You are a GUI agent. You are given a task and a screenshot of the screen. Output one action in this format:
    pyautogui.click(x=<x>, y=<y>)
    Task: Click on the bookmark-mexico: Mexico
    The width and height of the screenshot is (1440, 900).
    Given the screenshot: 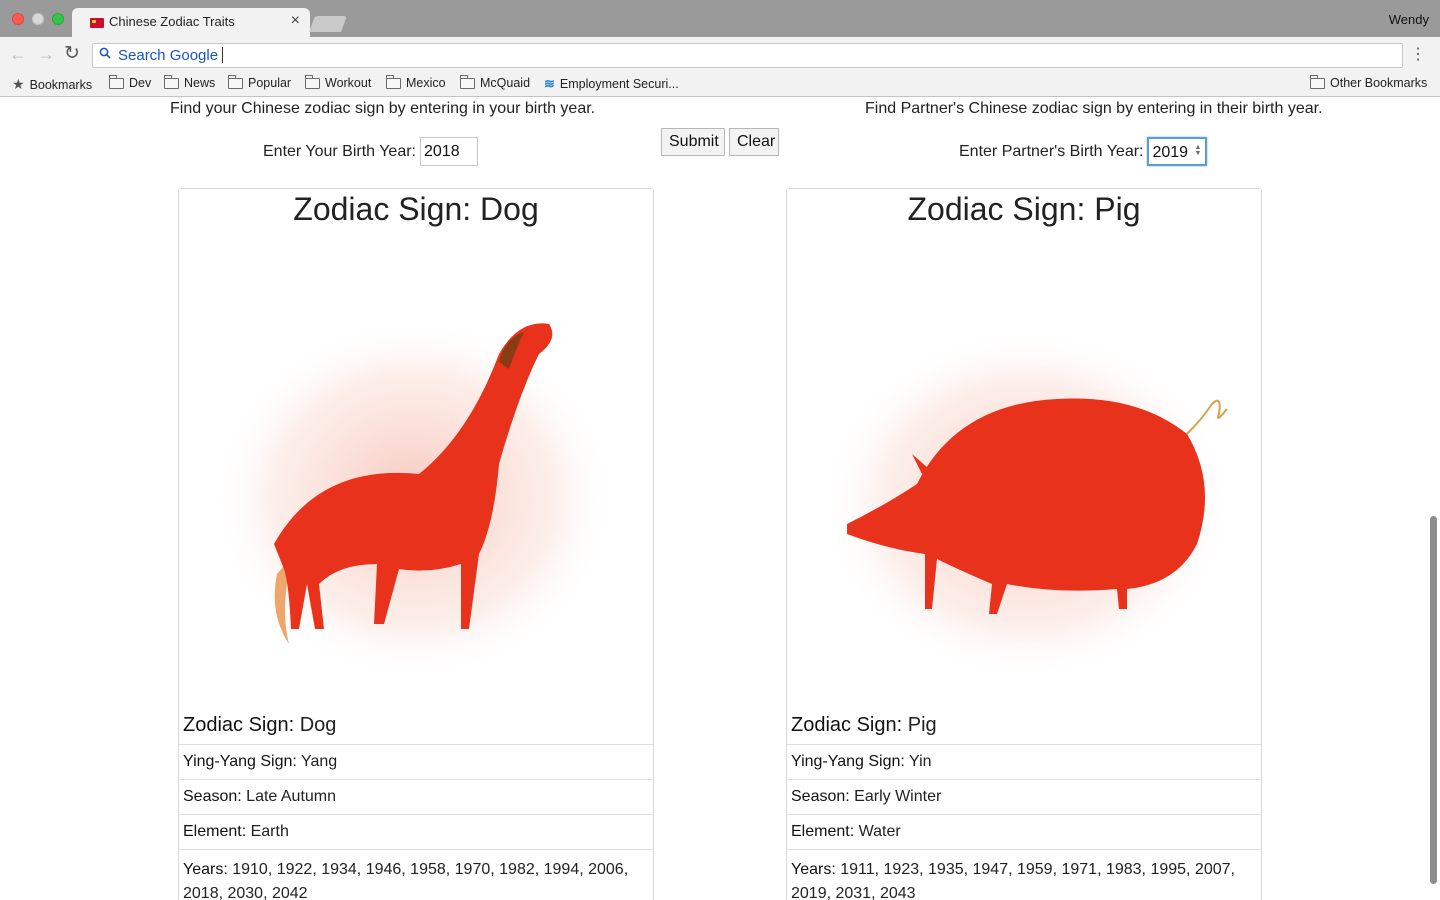 What is the action you would take?
    pyautogui.click(x=416, y=82)
    